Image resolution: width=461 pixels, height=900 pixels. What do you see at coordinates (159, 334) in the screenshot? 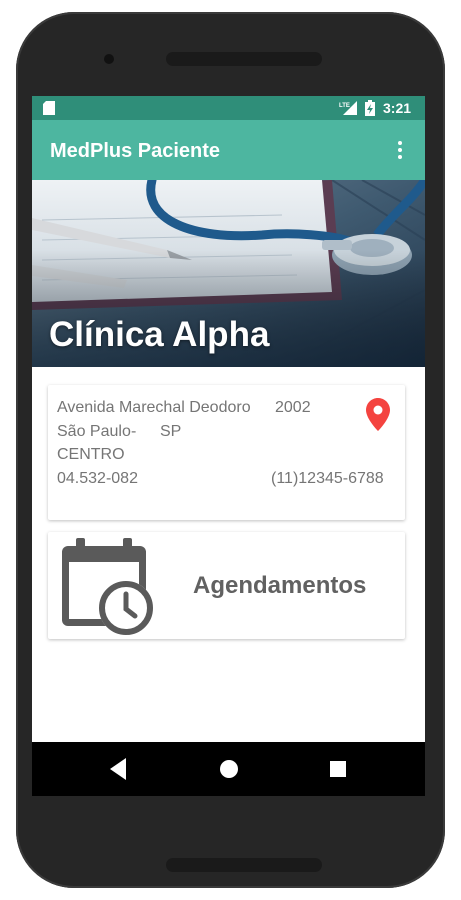
I see `clinic-name: Clínica Alpha` at bounding box center [159, 334].